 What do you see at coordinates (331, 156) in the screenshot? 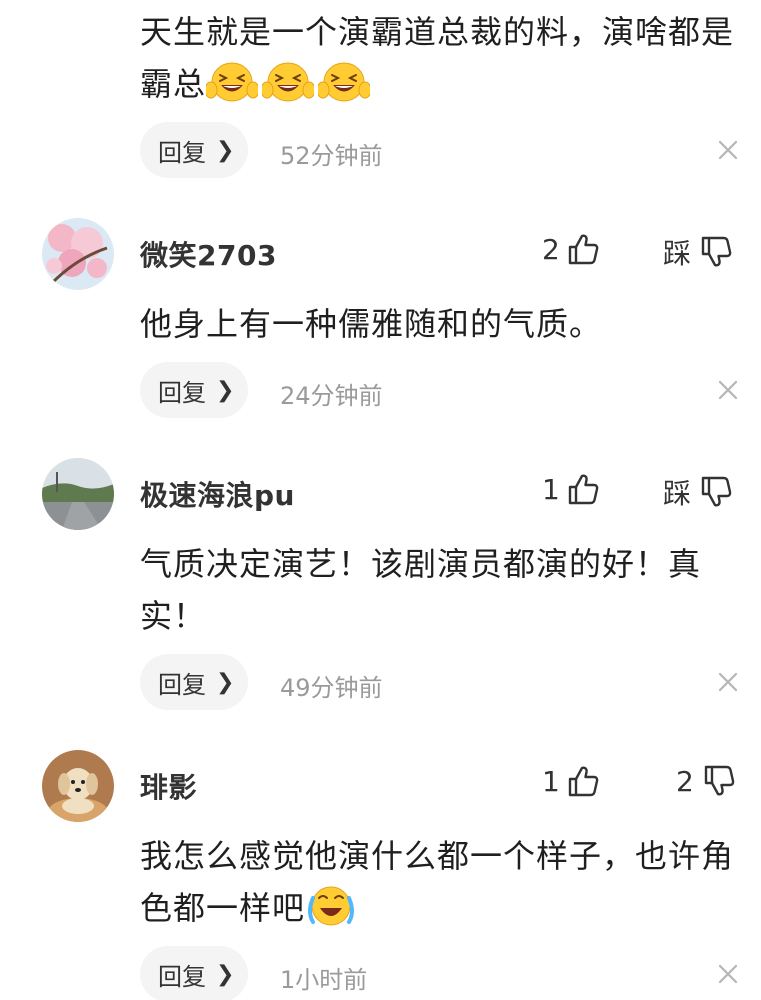
I see `comment-time: 52分钟前` at bounding box center [331, 156].